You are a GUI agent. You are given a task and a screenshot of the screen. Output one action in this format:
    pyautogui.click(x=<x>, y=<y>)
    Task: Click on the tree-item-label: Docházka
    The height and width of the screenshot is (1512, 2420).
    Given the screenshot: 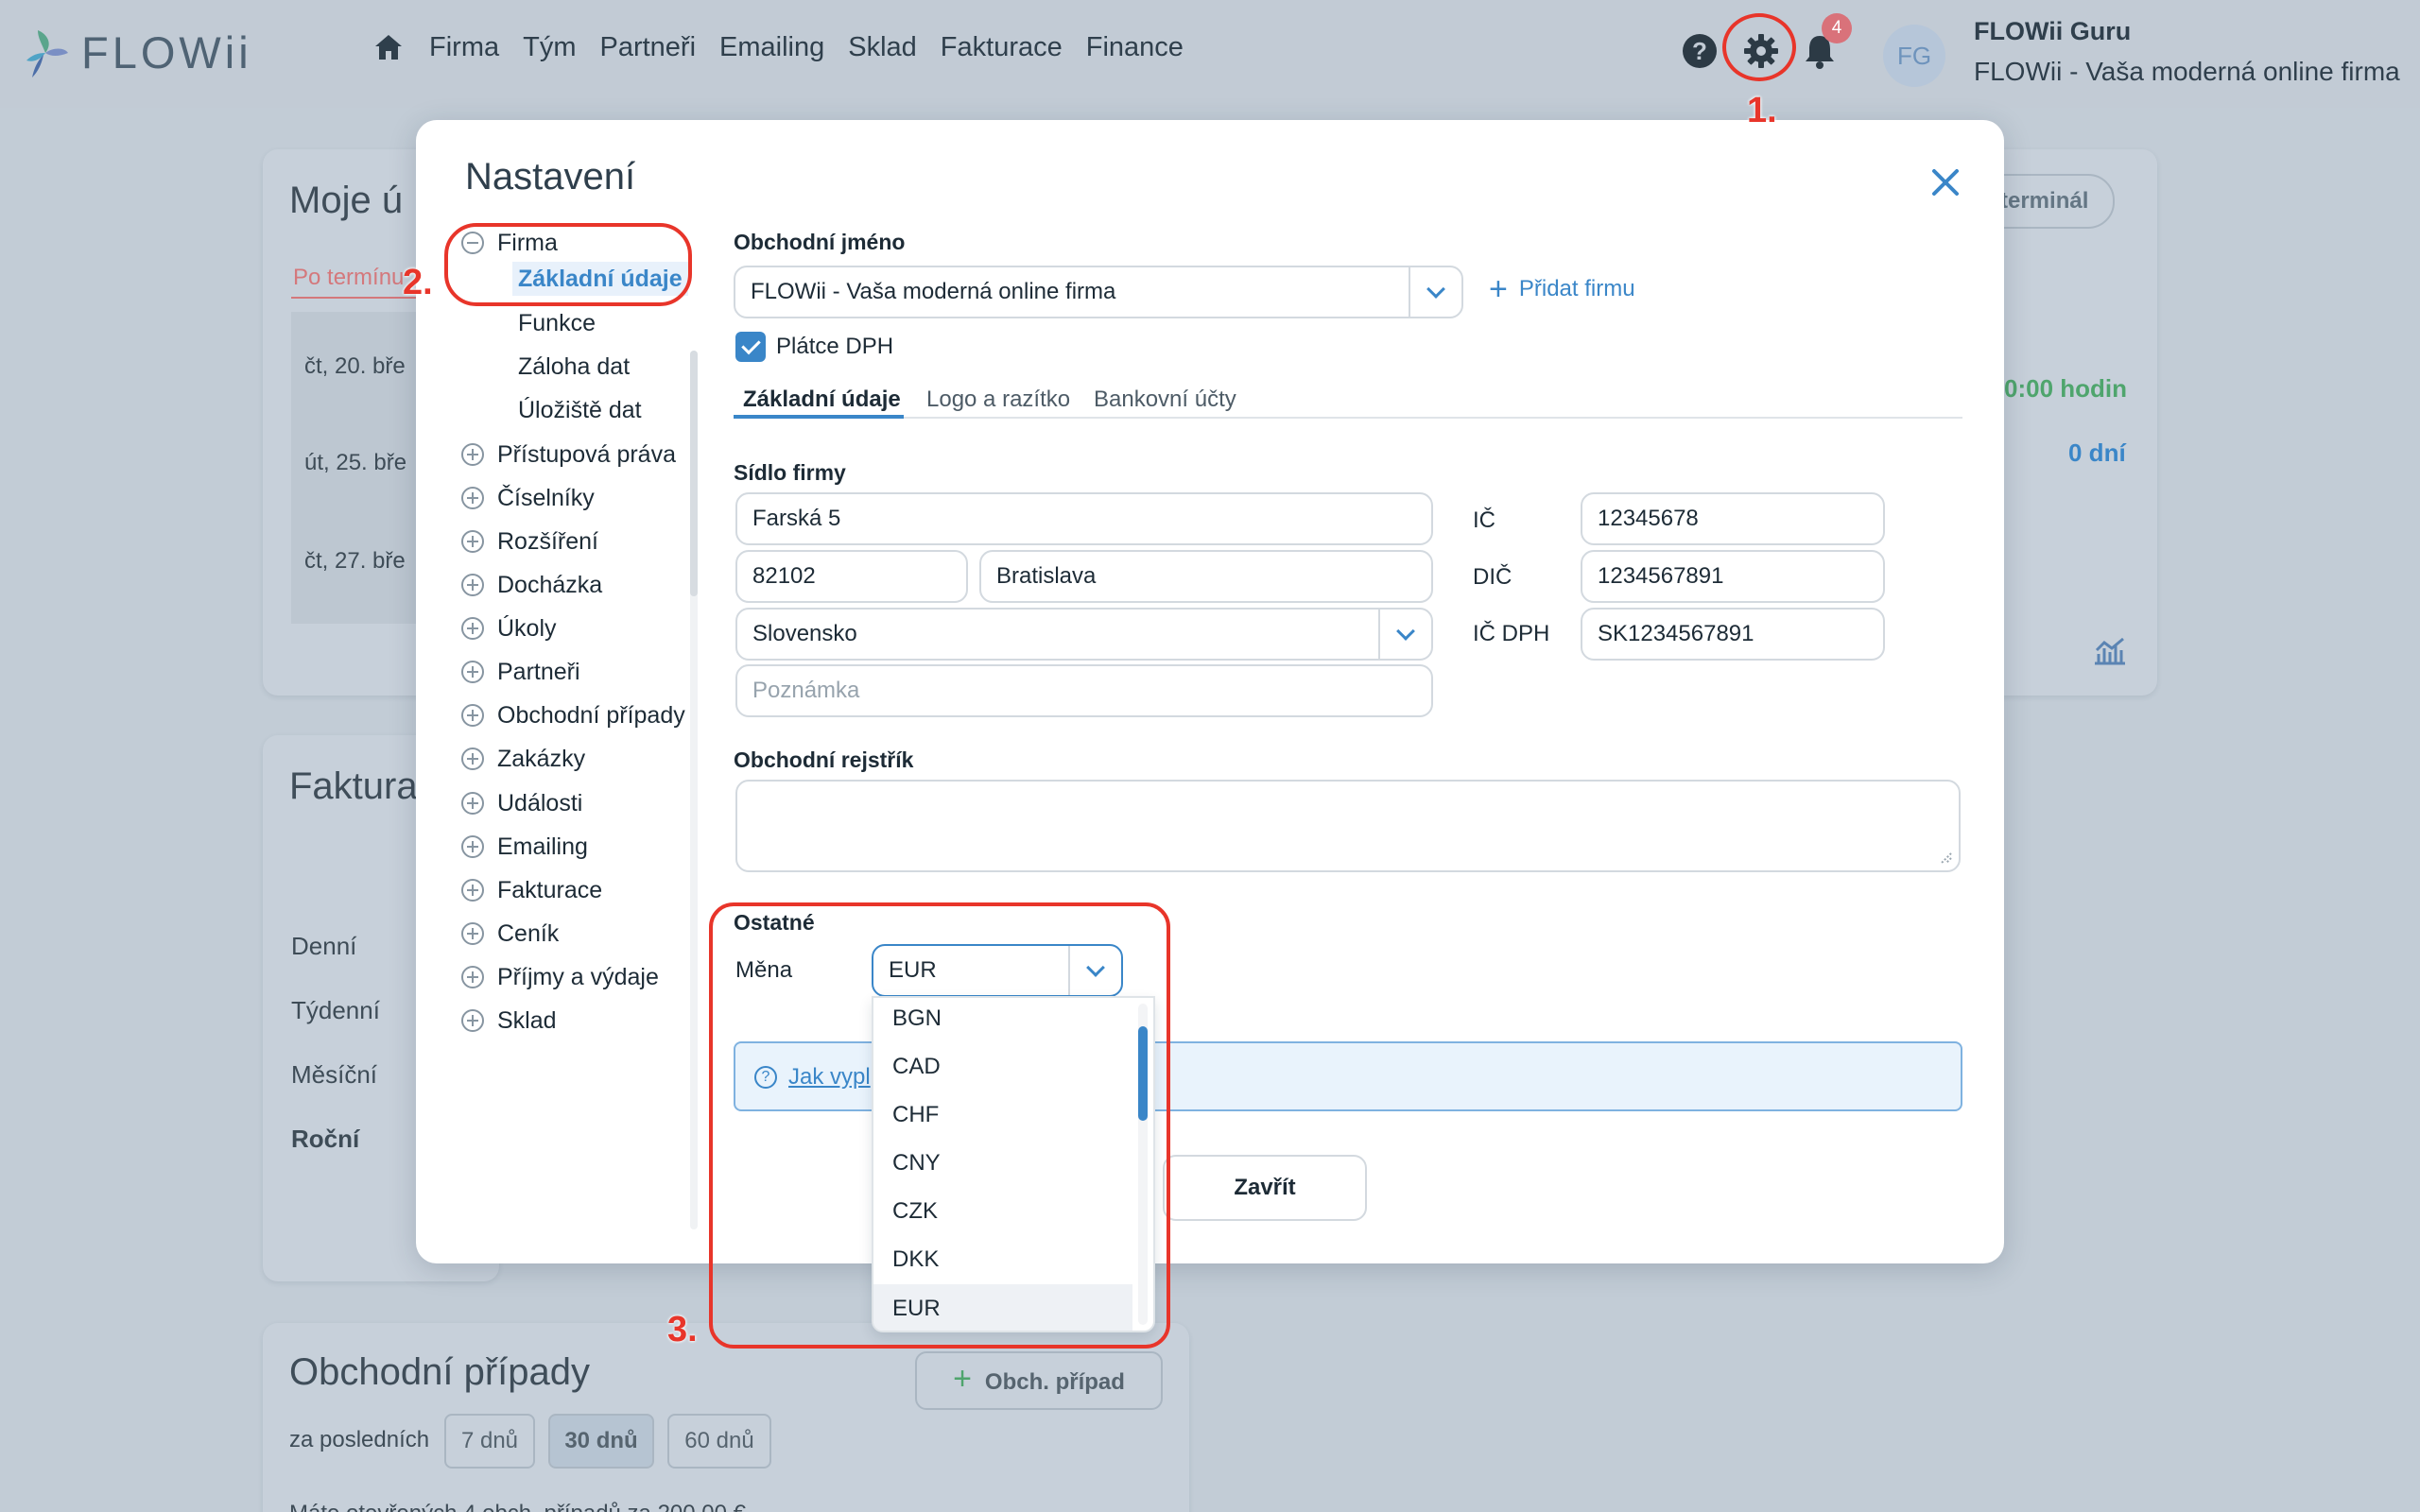 What is the action you would take?
    pyautogui.click(x=550, y=584)
    